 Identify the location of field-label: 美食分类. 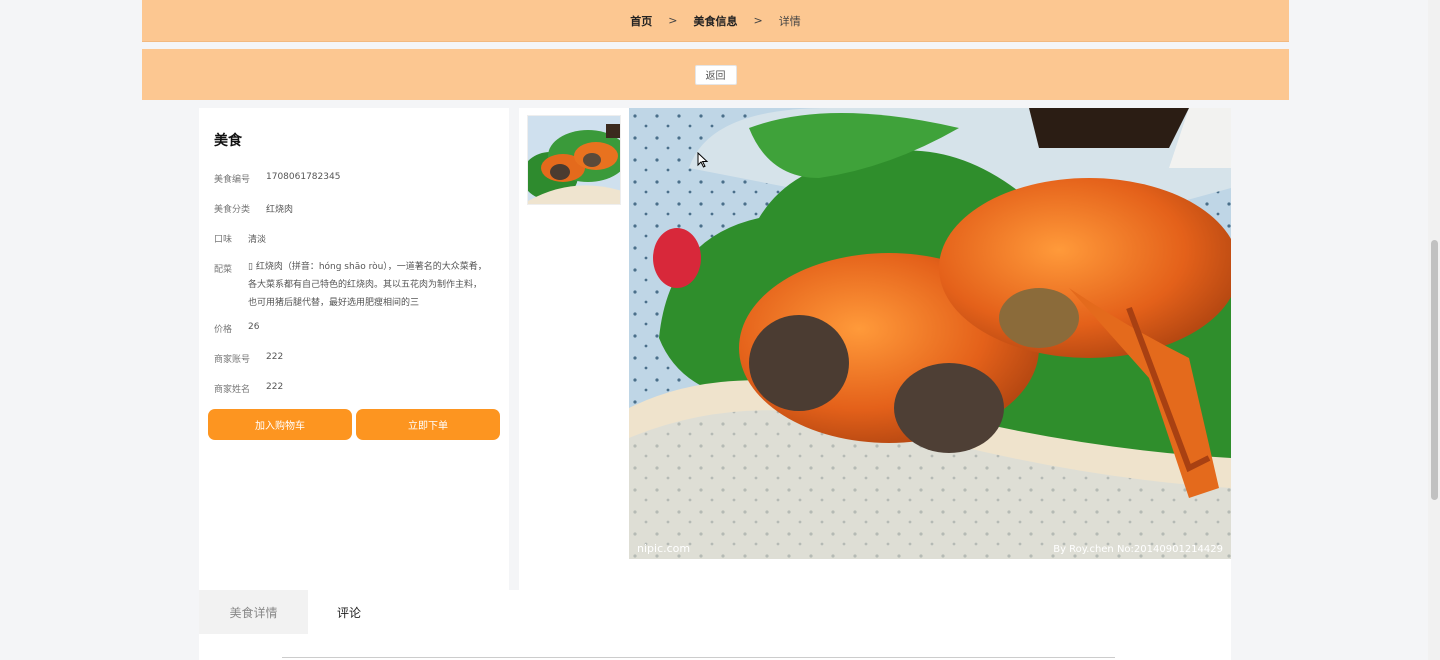
(232, 210).